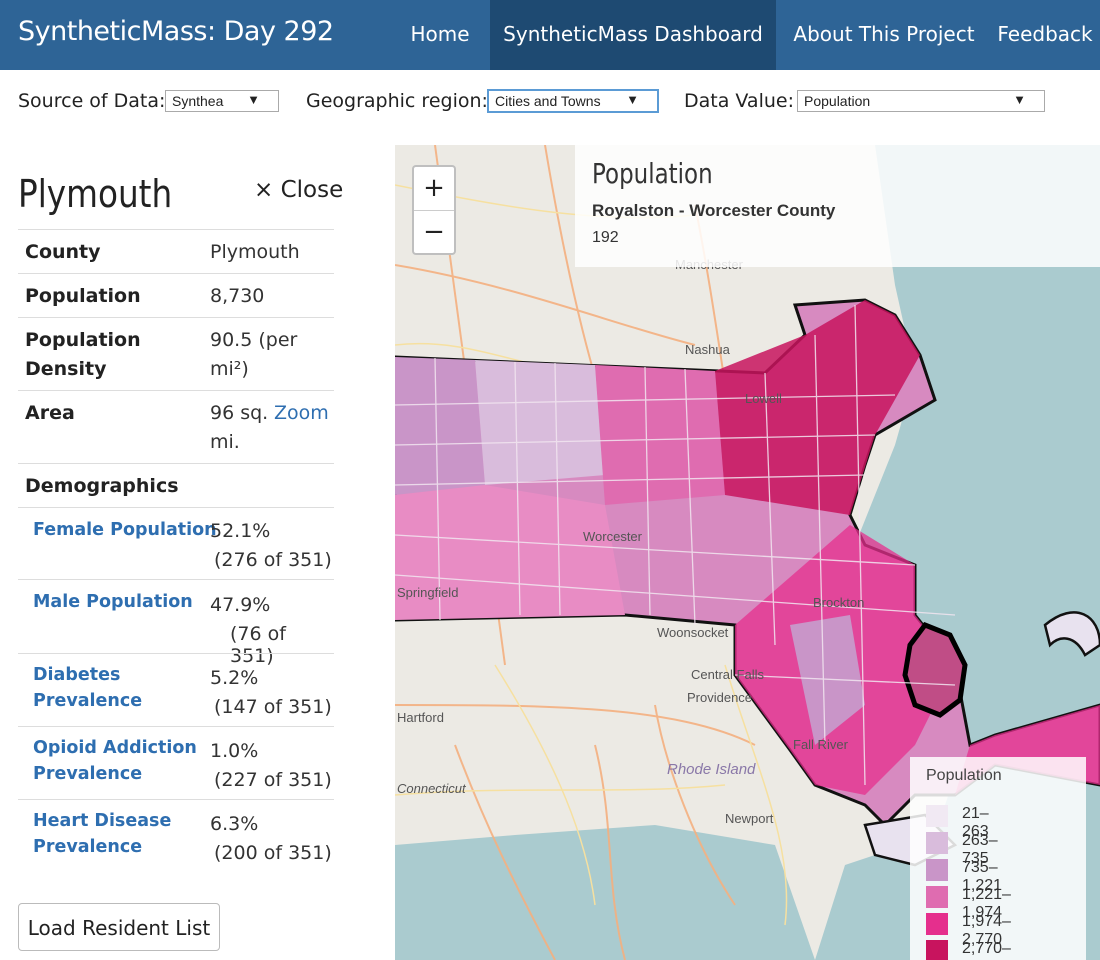 This screenshot has width=1100, height=960. What do you see at coordinates (434, 232) in the screenshot?
I see `zoom-out-button: −` at bounding box center [434, 232].